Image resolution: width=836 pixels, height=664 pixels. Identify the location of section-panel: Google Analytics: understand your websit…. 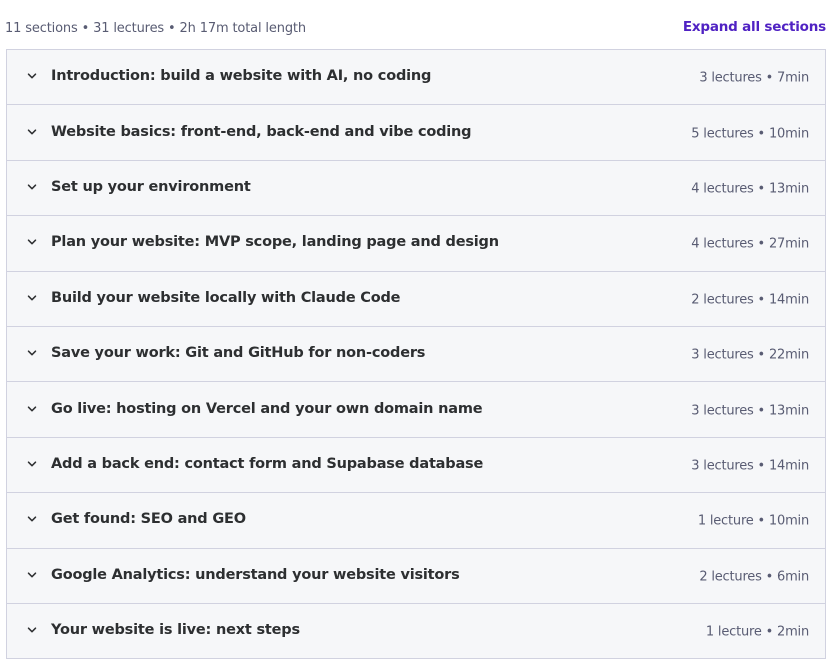
(416, 576).